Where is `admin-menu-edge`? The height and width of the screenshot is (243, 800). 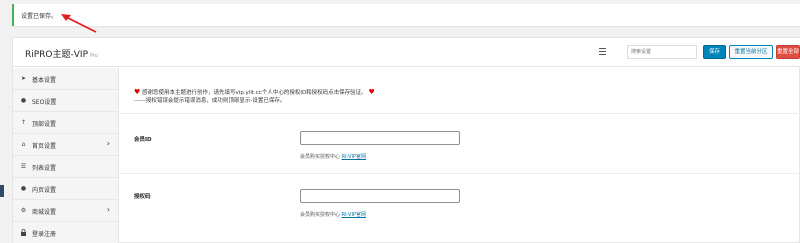
admin-menu-edge is located at coordinates (3, 121).